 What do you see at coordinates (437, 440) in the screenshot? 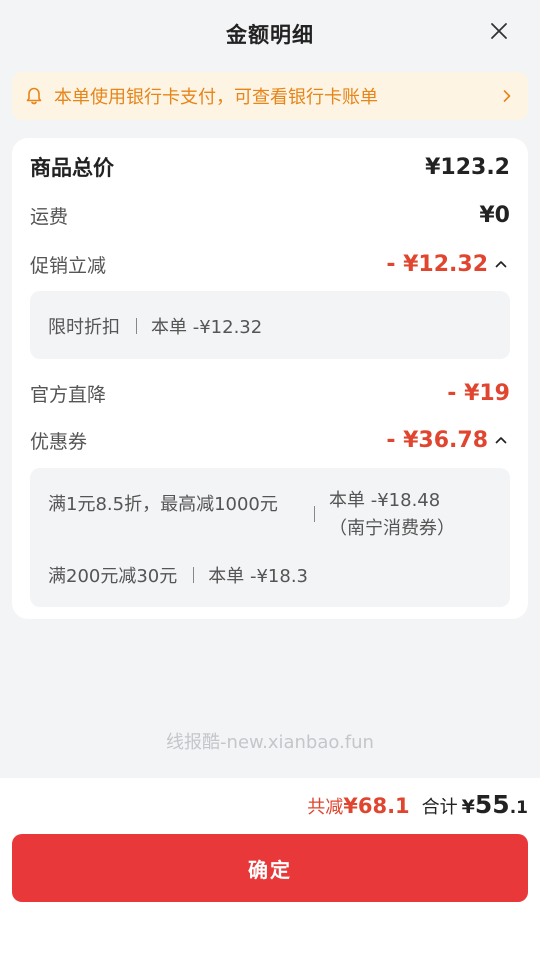
I see `coupon-value: - ¥36.78` at bounding box center [437, 440].